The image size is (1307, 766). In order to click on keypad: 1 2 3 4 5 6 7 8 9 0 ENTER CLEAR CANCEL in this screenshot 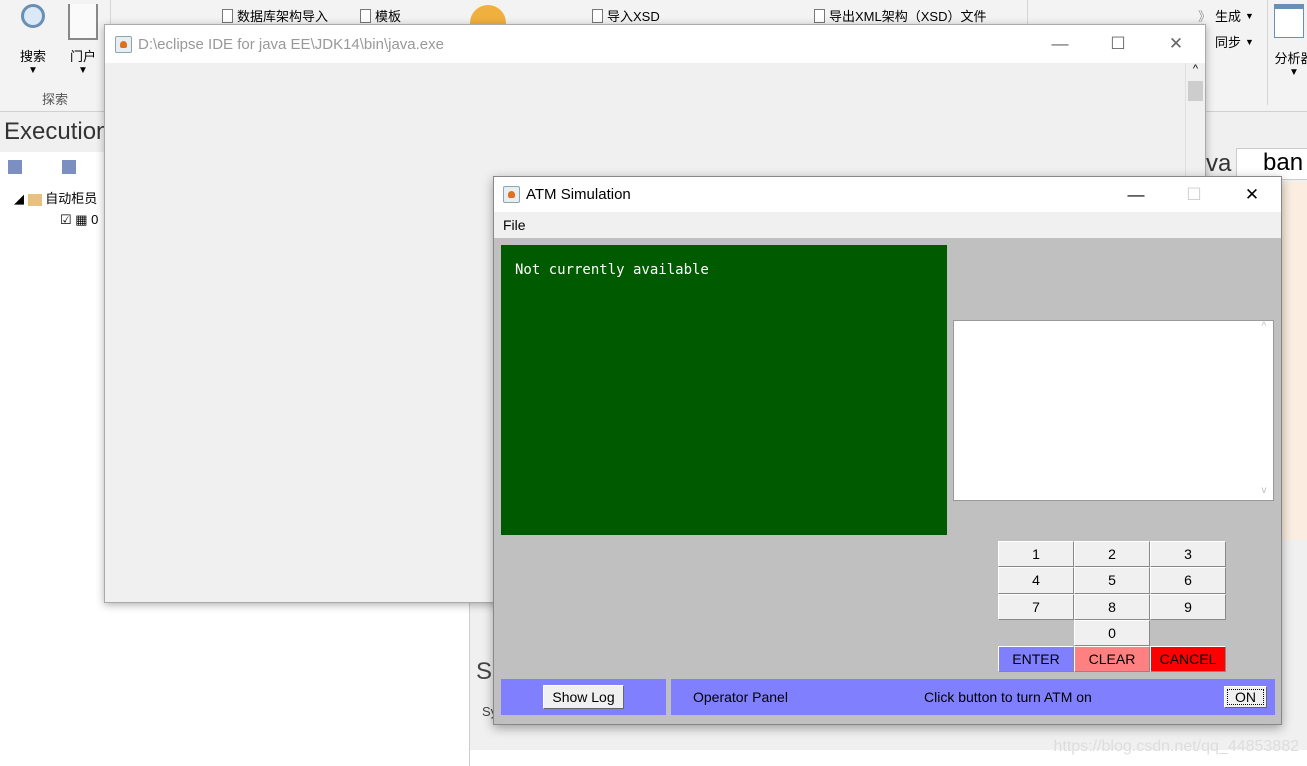, I will do `click(1112, 607)`.